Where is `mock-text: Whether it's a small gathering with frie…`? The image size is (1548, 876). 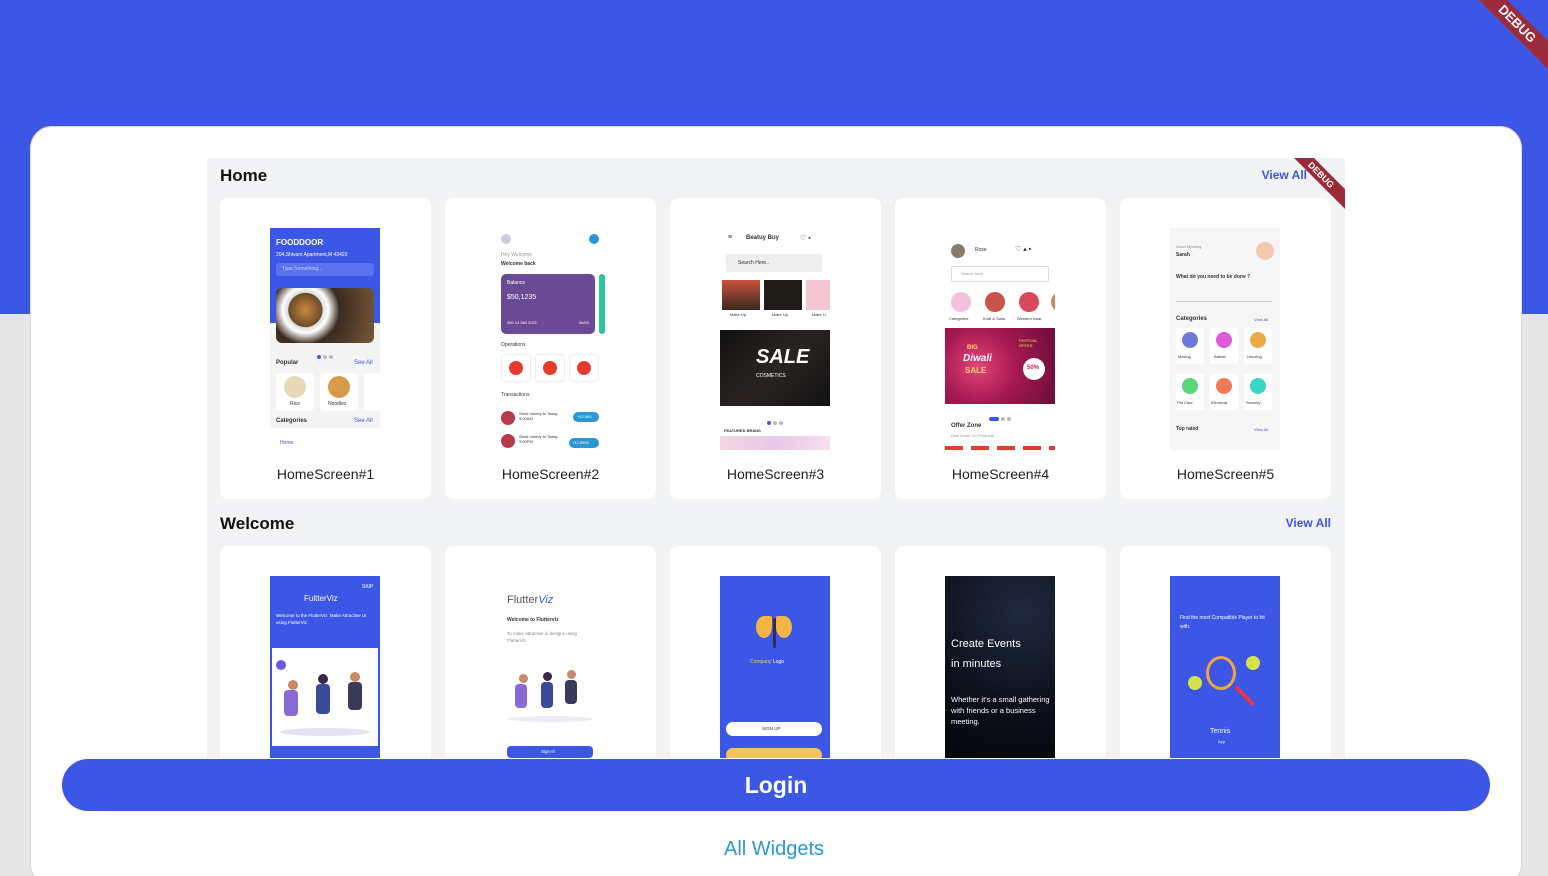
mock-text: Whether it's a small gathering with frie… is located at coordinates (1000, 710).